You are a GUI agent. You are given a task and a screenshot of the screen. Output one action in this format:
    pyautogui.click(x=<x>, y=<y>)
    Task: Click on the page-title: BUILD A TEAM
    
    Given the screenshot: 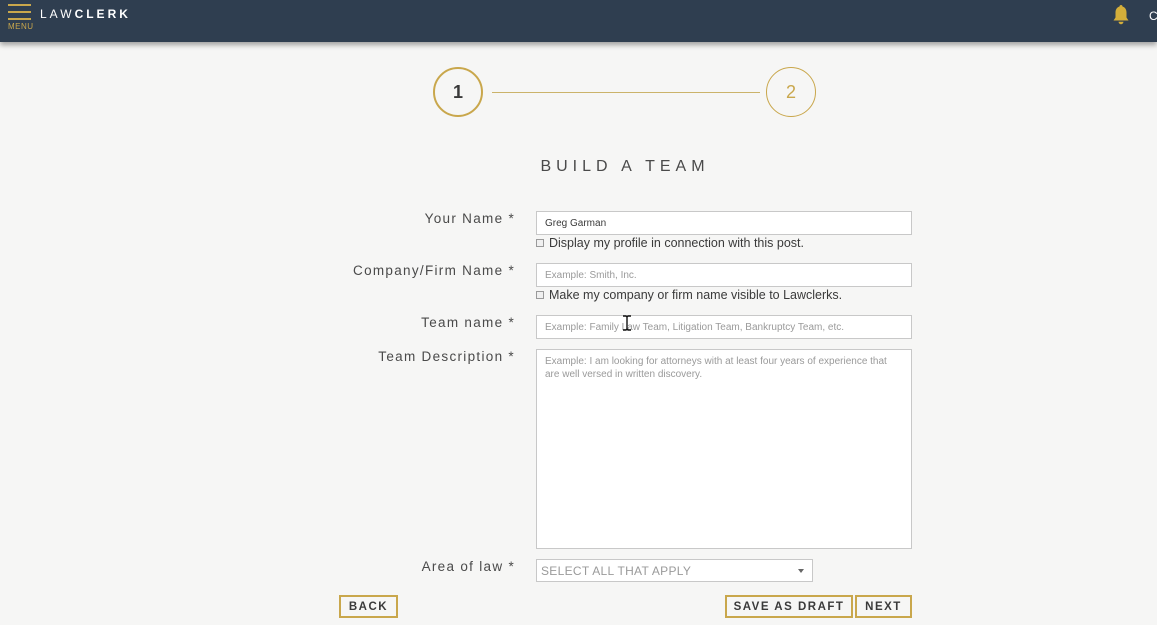 What is the action you would take?
    pyautogui.click(x=625, y=166)
    